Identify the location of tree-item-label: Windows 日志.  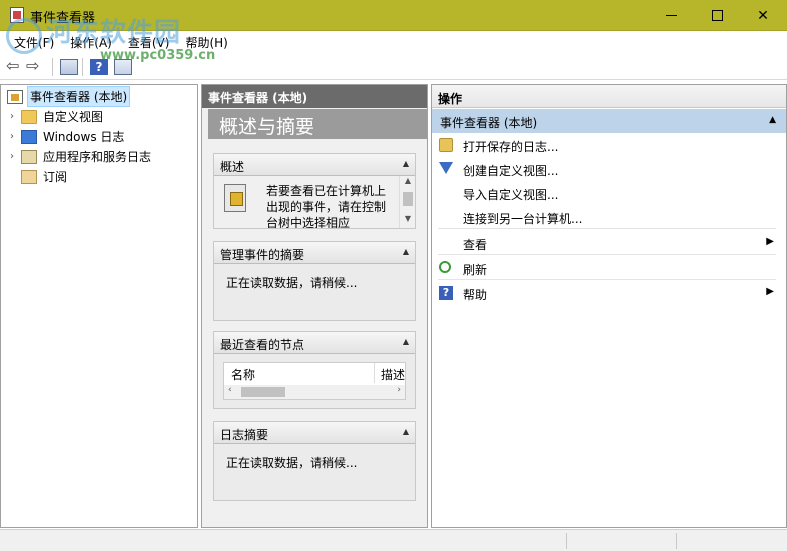
(84, 137).